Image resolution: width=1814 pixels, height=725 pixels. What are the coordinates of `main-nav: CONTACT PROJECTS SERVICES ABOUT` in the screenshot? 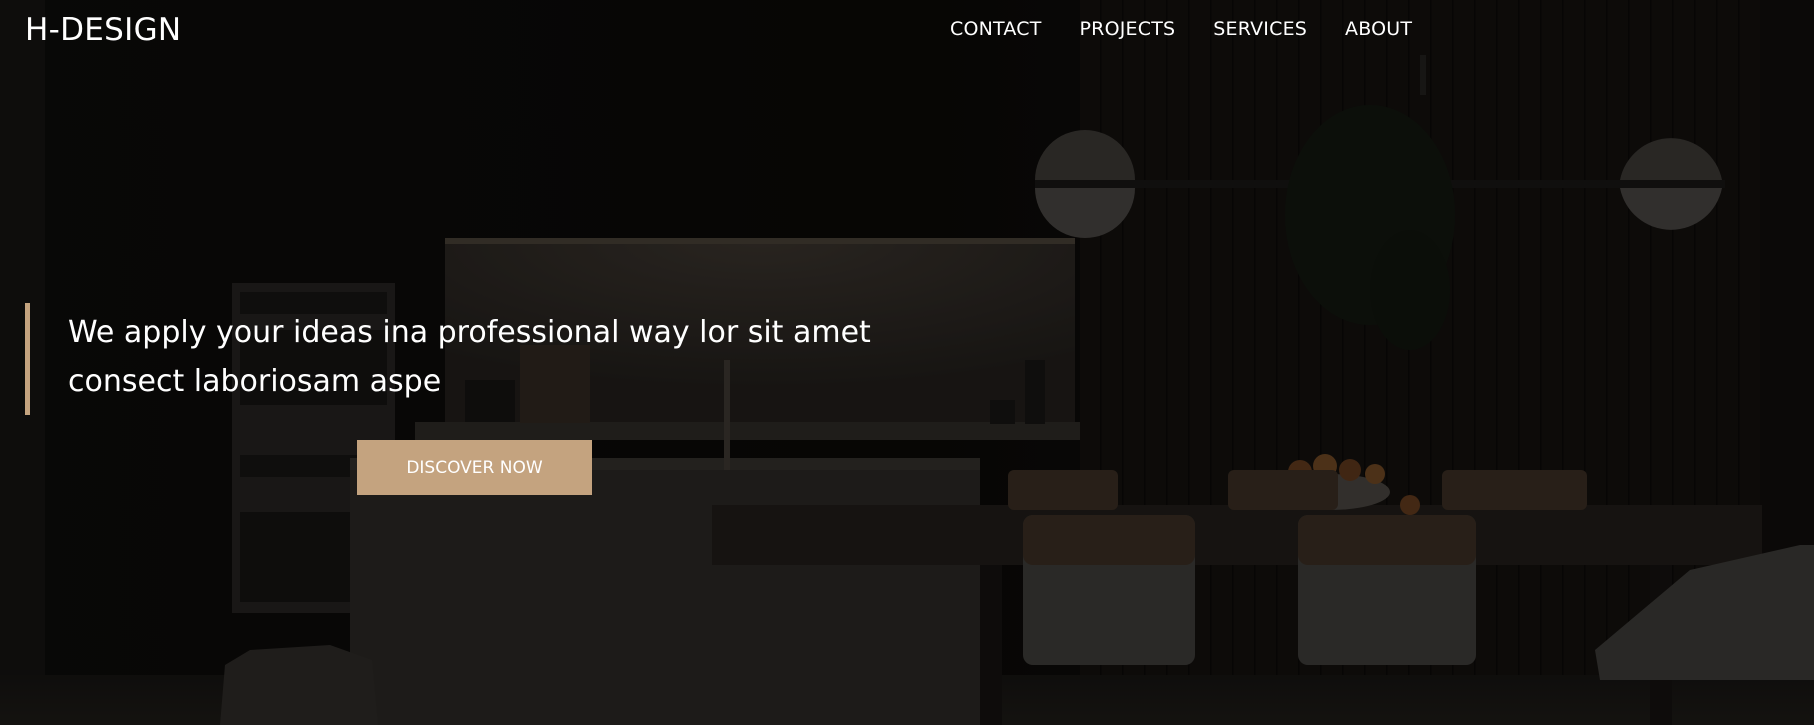 It's located at (1200, 29).